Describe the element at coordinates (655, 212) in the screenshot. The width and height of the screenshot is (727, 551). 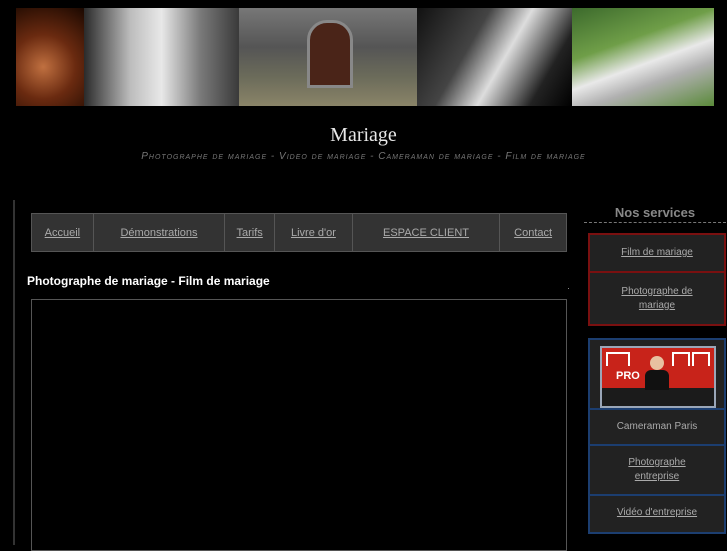
I see `sidebar-title: Nos services` at that location.